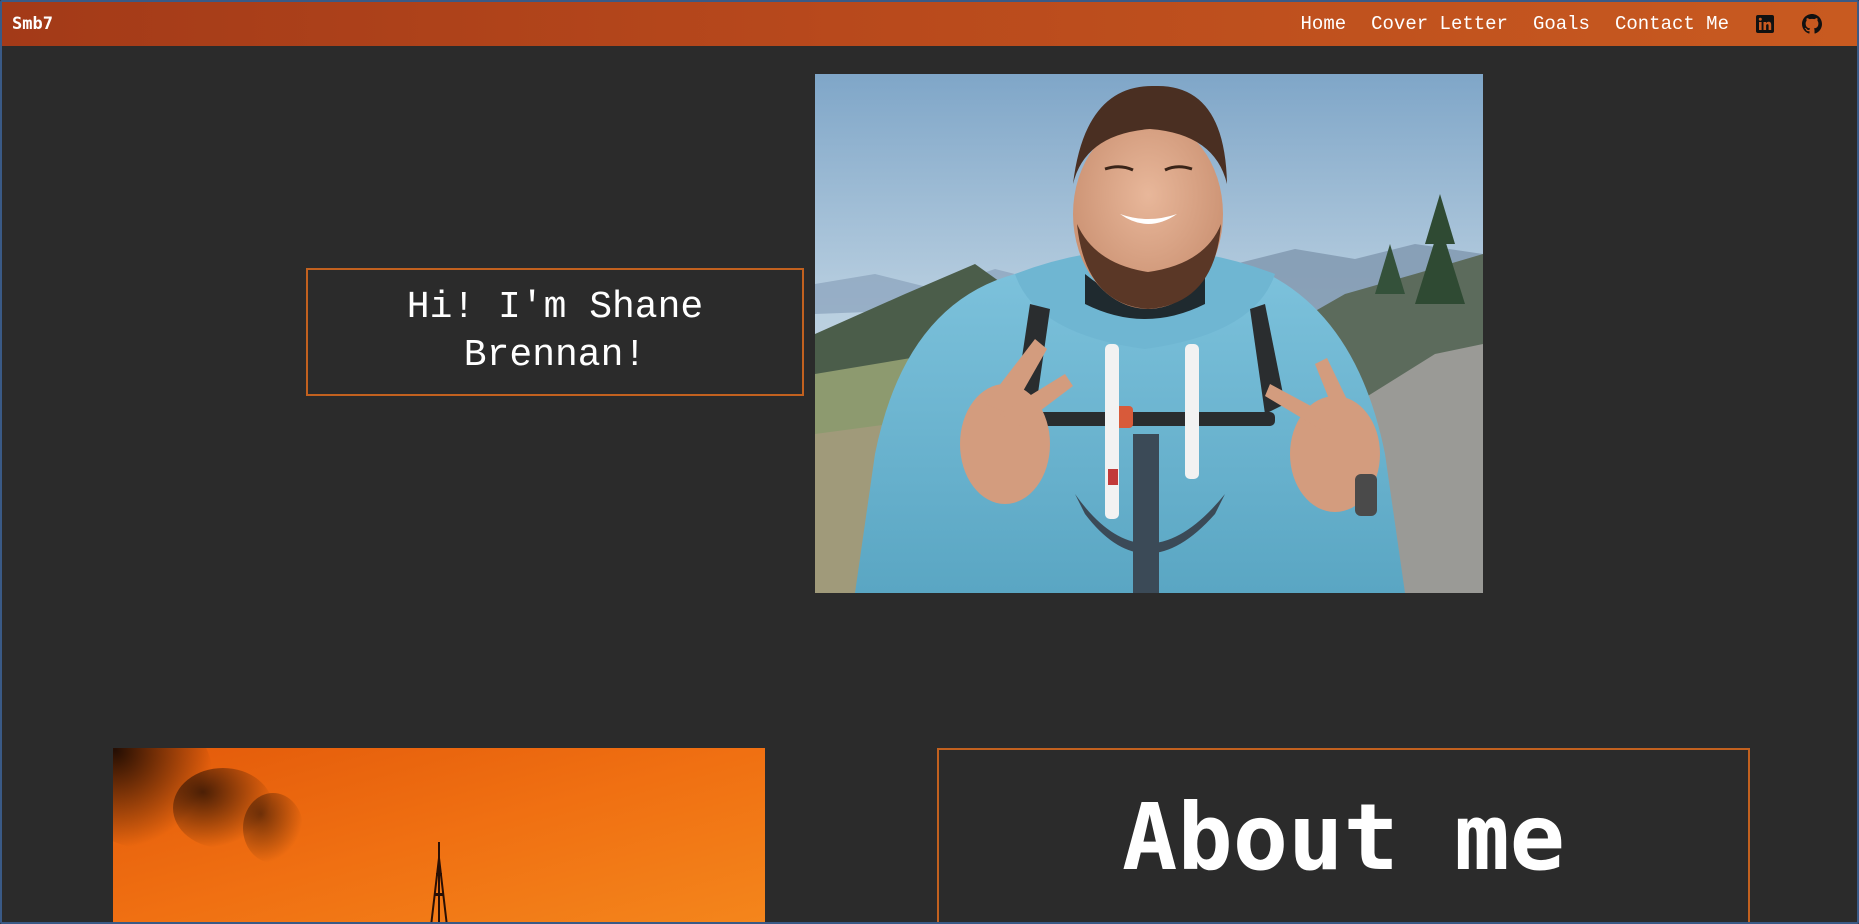  What do you see at coordinates (1343, 837) in the screenshot?
I see `about-title: About me` at bounding box center [1343, 837].